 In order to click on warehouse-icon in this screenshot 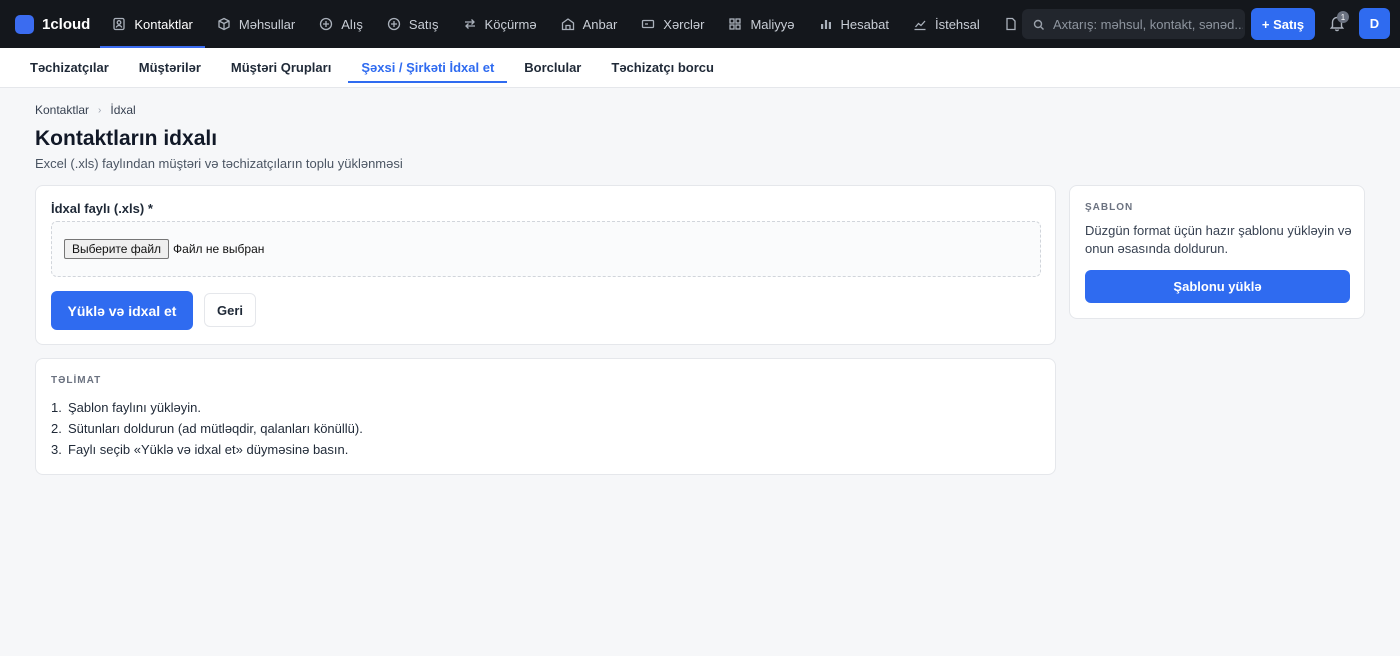, I will do `click(568, 24)`.